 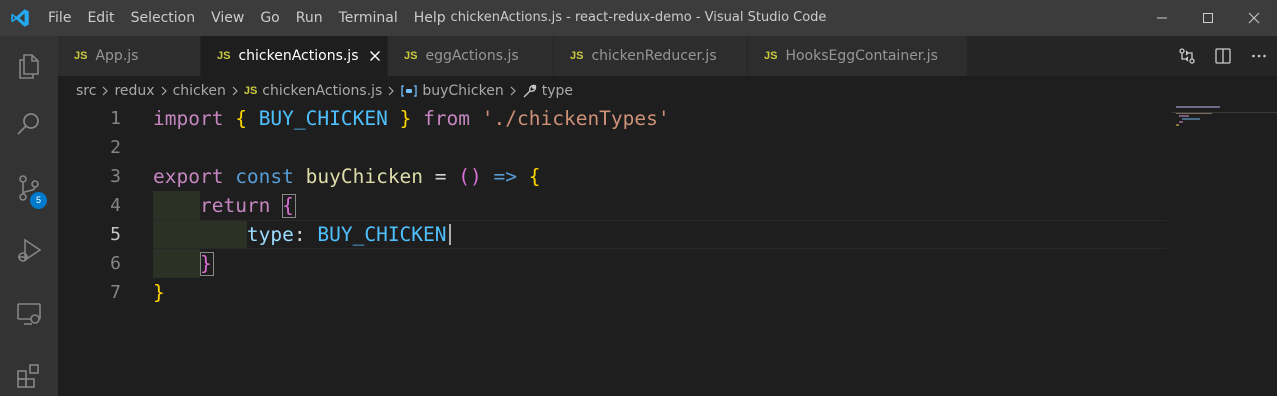 What do you see at coordinates (613, 263) in the screenshot?
I see `code-line: 6 }` at bounding box center [613, 263].